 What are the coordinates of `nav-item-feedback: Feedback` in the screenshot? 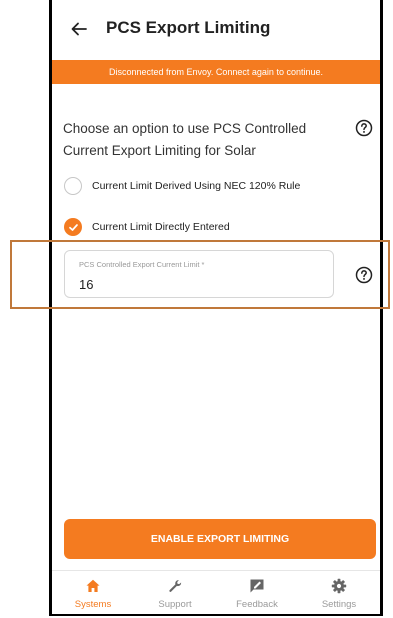 It's located at (257, 592).